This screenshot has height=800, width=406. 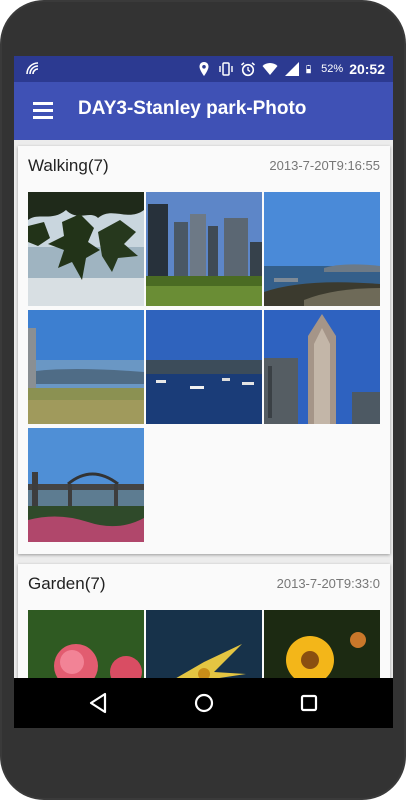 I want to click on system-navigation-bar, so click(x=203, y=703).